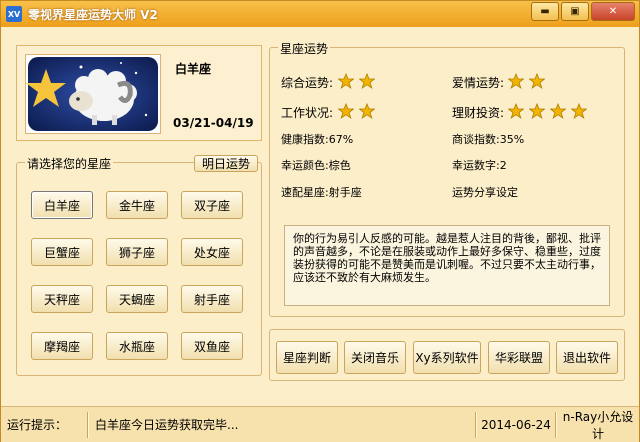 This screenshot has height=442, width=640. Describe the element at coordinates (479, 165) in the screenshot. I see `lucky-number: 幸运数字:2` at that location.